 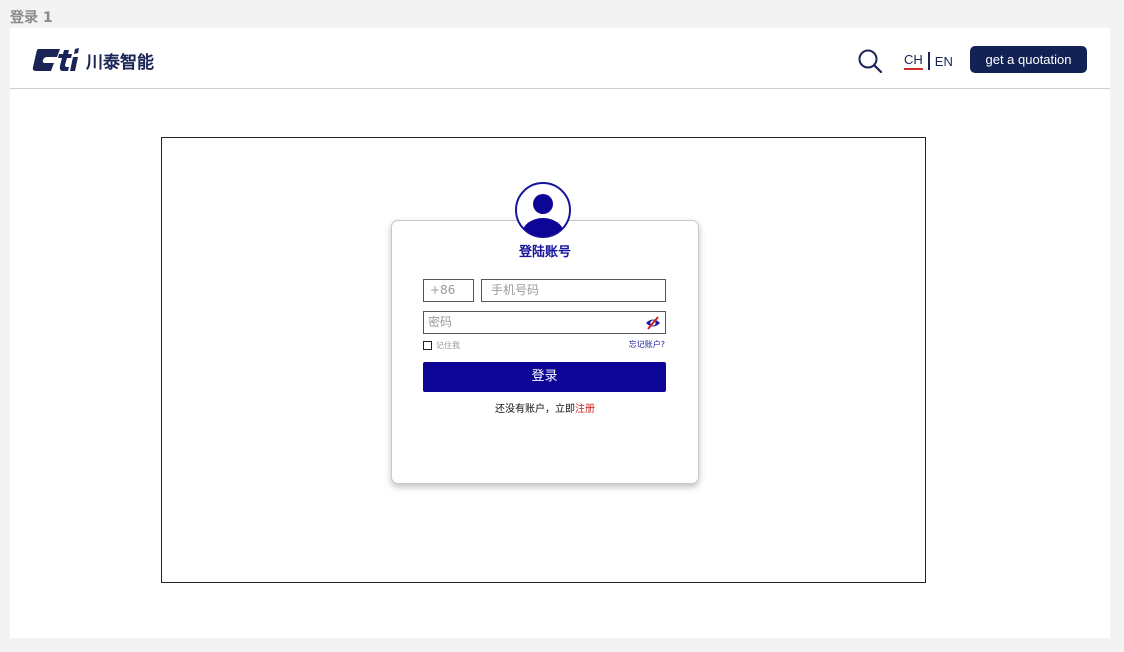 What do you see at coordinates (573, 290) in the screenshot?
I see `phone-number-input: 手机号码` at bounding box center [573, 290].